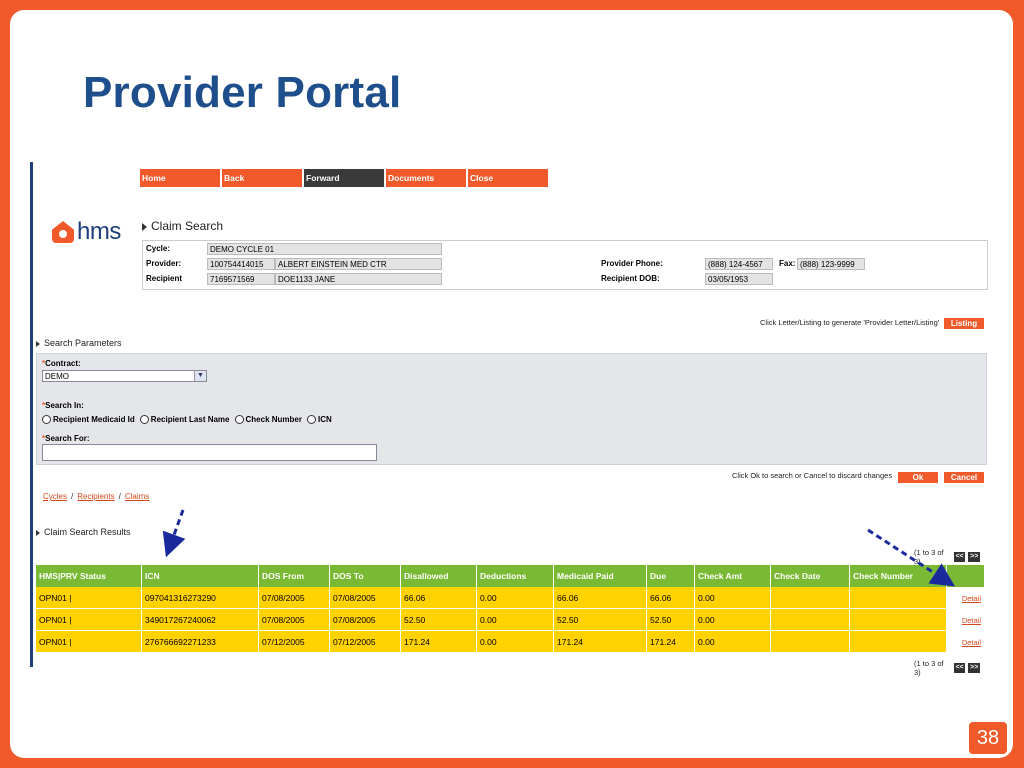 The width and height of the screenshot is (1024, 768). I want to click on search-for-input, so click(209, 452).